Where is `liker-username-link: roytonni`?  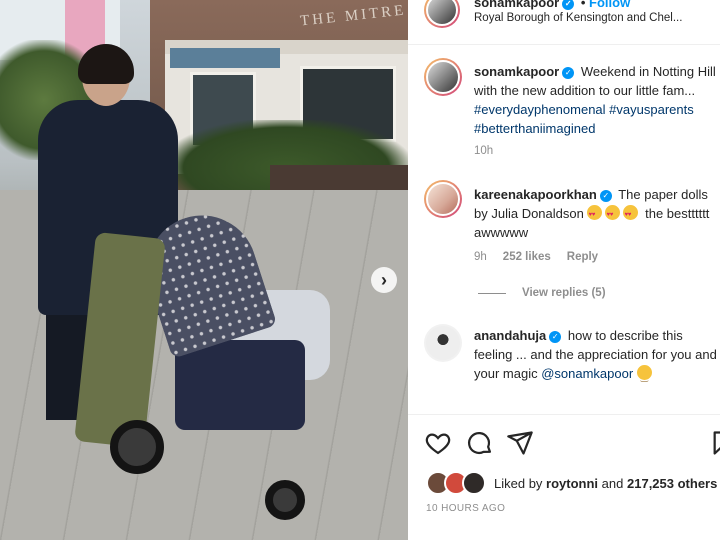
liker-username-link: roytonni is located at coordinates (572, 483).